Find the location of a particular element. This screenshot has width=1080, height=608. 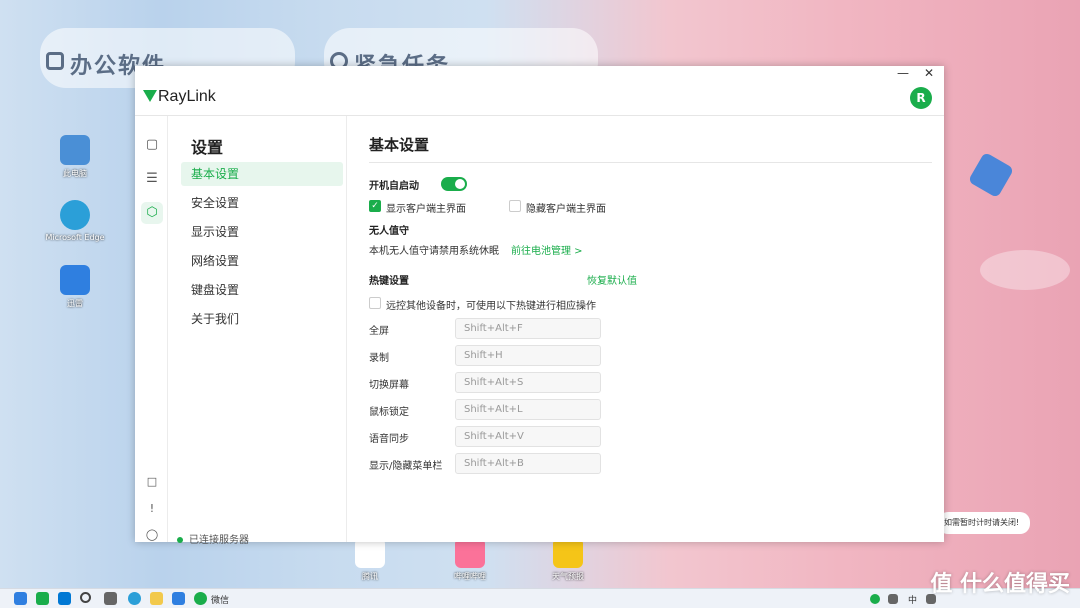

hotkey-label-mouse-lock: 鼠标锁定 is located at coordinates (389, 412).